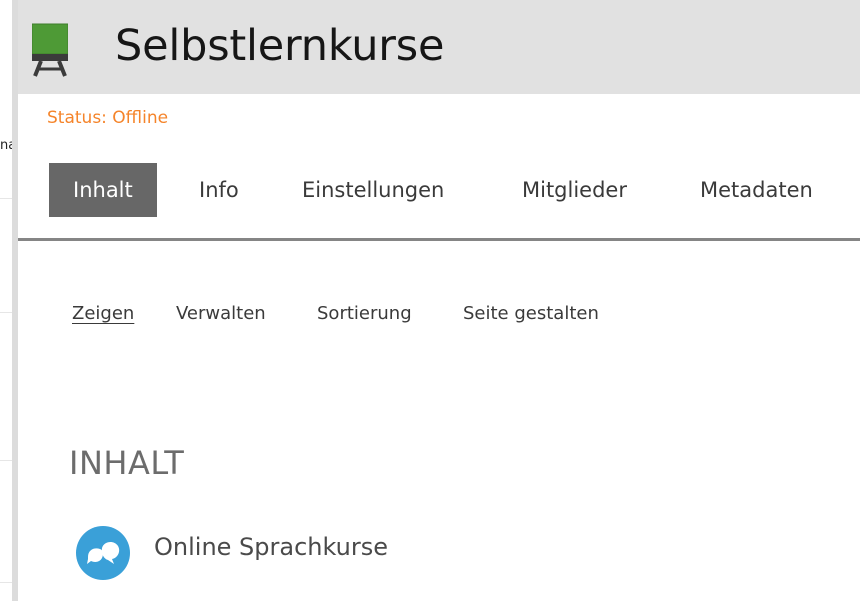 This screenshot has height=601, width=860. I want to click on status-text: Status: Offline, so click(108, 118).